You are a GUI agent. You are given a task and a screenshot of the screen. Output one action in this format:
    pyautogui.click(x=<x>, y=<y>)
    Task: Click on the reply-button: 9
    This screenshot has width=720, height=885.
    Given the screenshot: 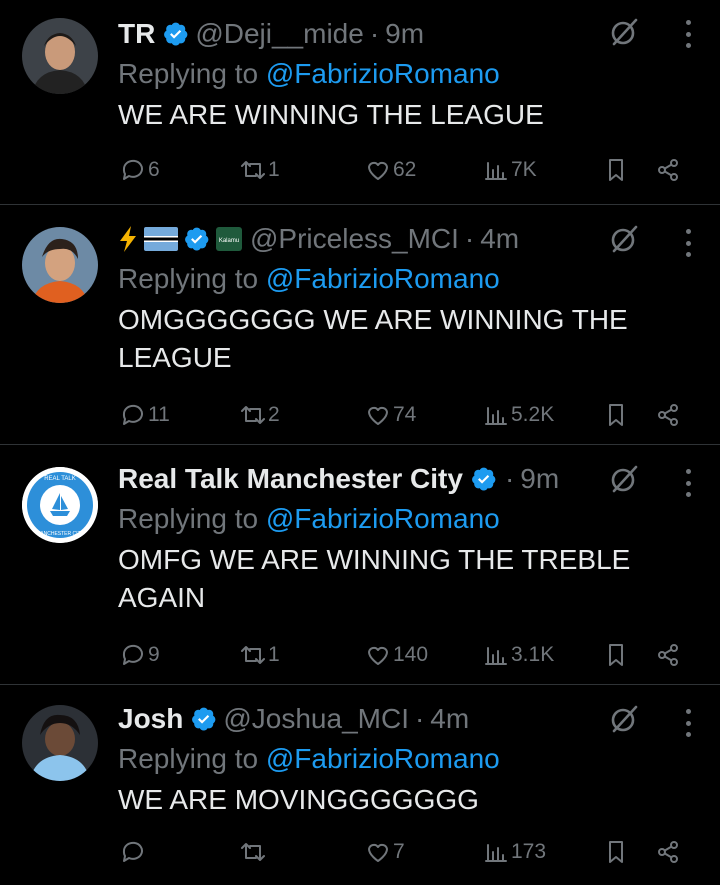 What is the action you would take?
    pyautogui.click(x=178, y=655)
    